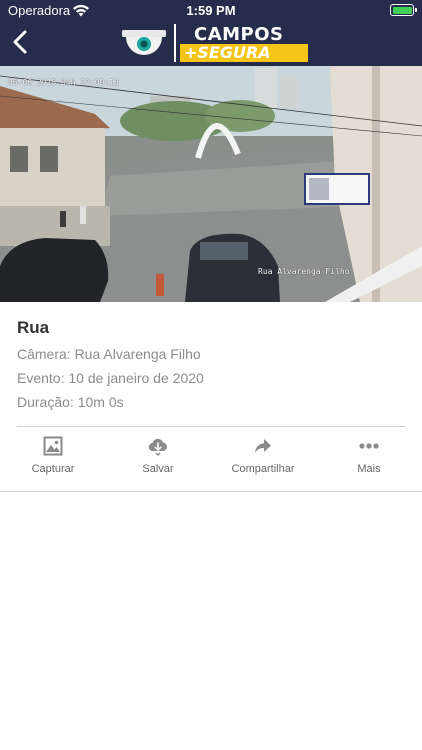 The height and width of the screenshot is (750, 422). I want to click on share-button: Compartilhar, so click(263, 460).